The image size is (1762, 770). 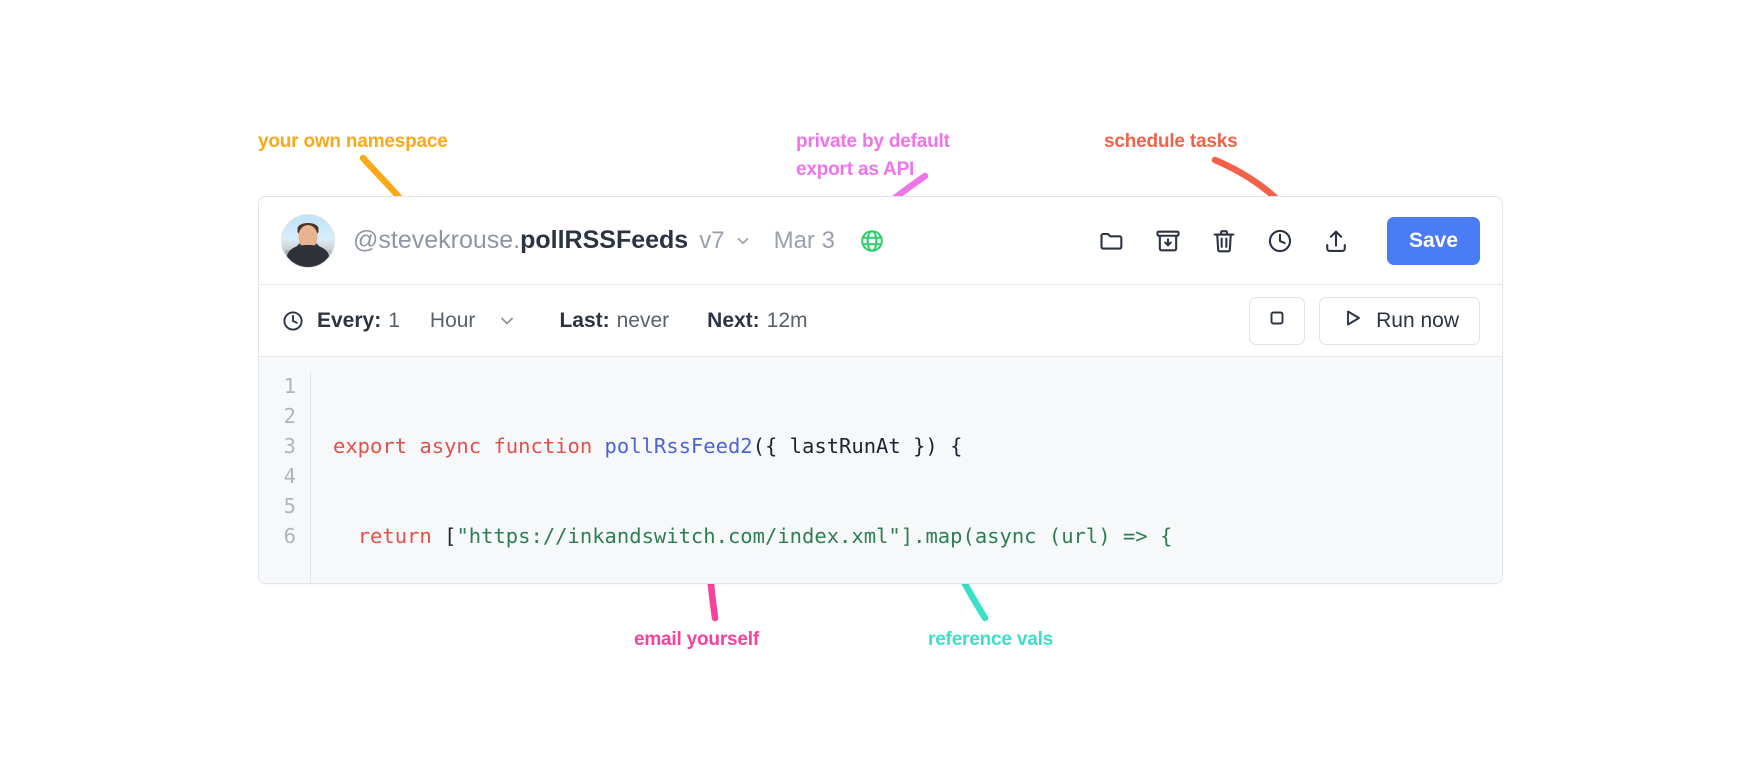 I want to click on header-actions: Save, so click(x=1288, y=240).